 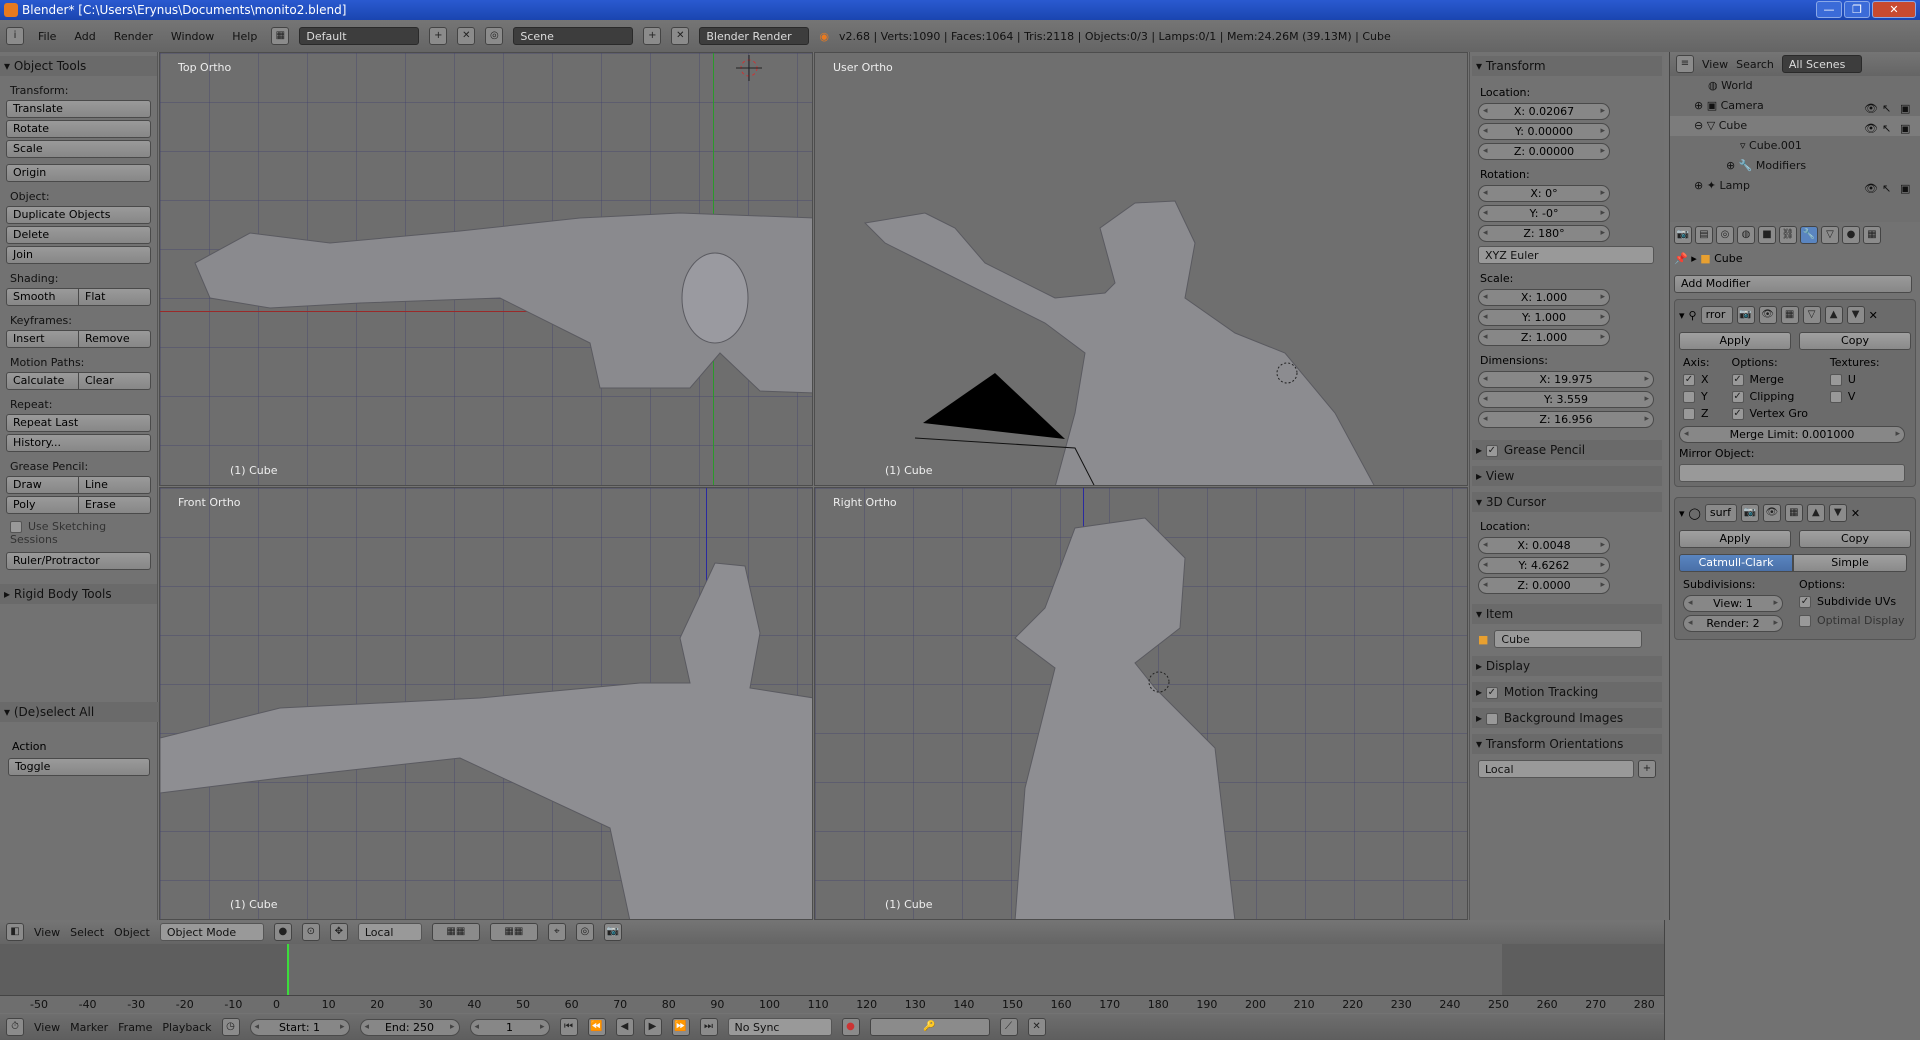 What do you see at coordinates (115, 485) in the screenshot?
I see `line-button: Line` at bounding box center [115, 485].